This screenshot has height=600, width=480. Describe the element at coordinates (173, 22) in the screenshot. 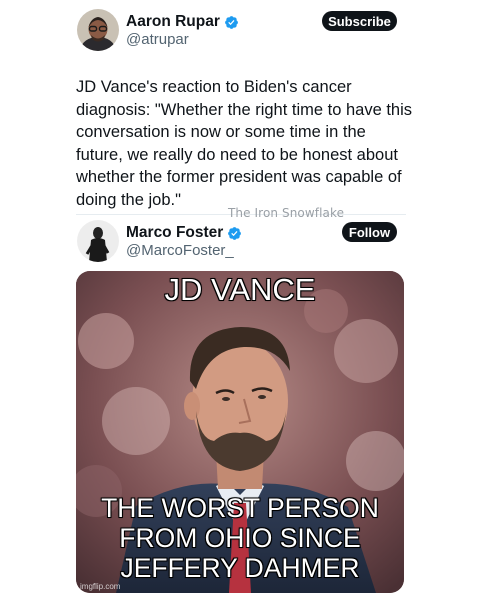

I see `display-name: Aaron Rupar` at that location.